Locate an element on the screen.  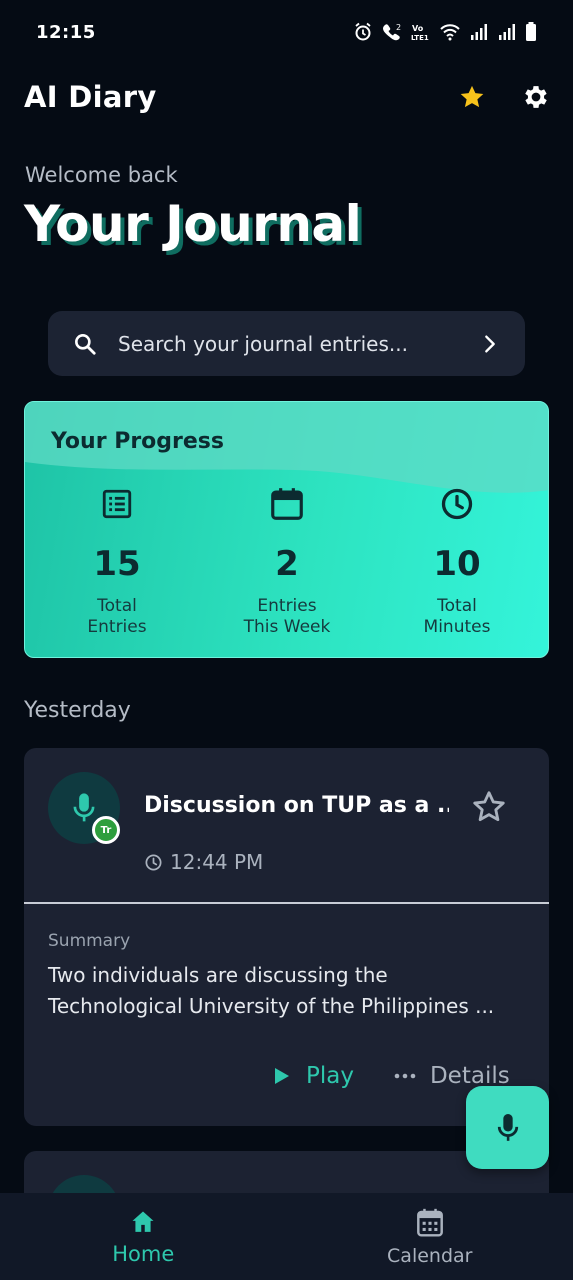
microphone-icon is located at coordinates (507, 1127).